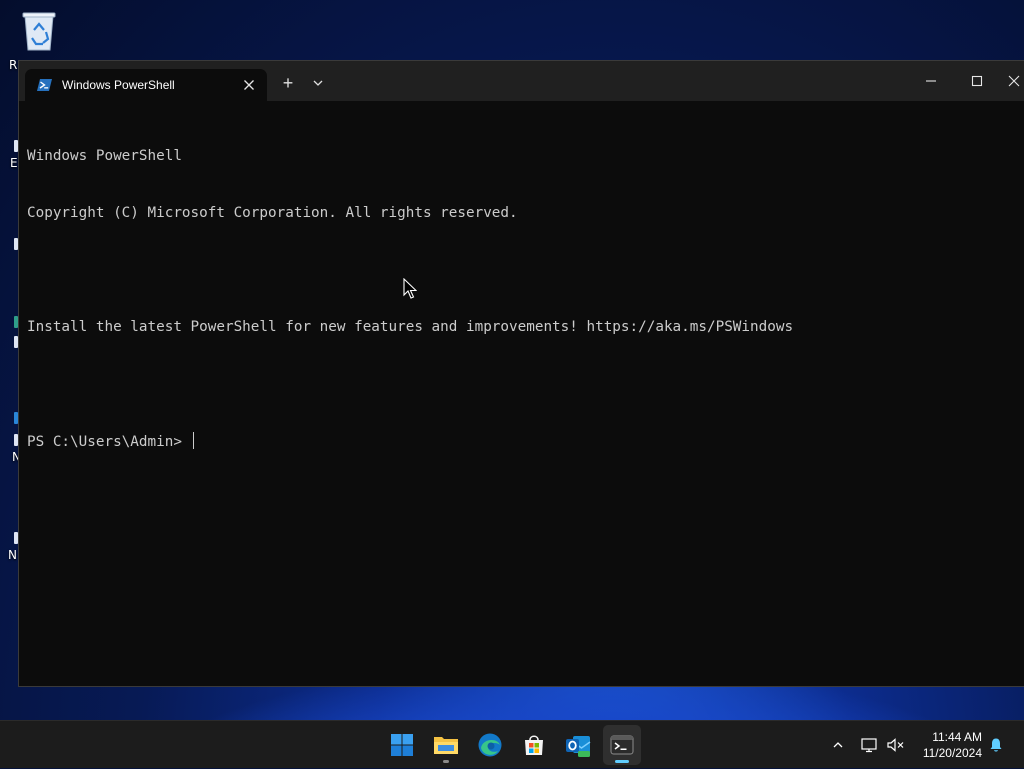 Image resolution: width=1024 pixels, height=769 pixels. I want to click on terminal-icon, so click(622, 745).